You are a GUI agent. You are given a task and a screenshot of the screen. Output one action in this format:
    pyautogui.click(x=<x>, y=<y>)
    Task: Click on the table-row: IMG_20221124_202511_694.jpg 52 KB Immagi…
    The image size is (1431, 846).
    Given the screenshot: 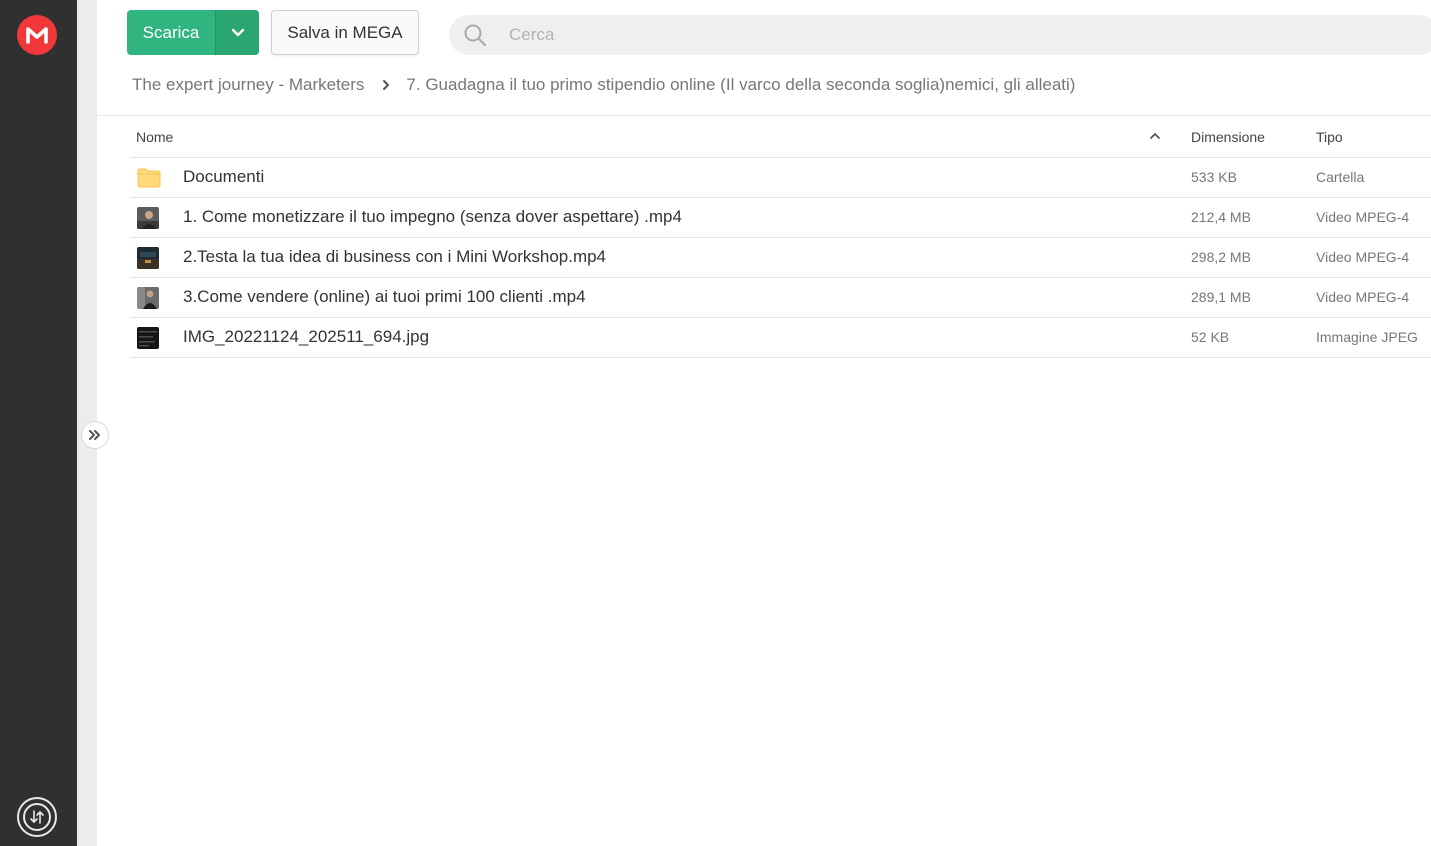 What is the action you would take?
    pyautogui.click(x=780, y=338)
    